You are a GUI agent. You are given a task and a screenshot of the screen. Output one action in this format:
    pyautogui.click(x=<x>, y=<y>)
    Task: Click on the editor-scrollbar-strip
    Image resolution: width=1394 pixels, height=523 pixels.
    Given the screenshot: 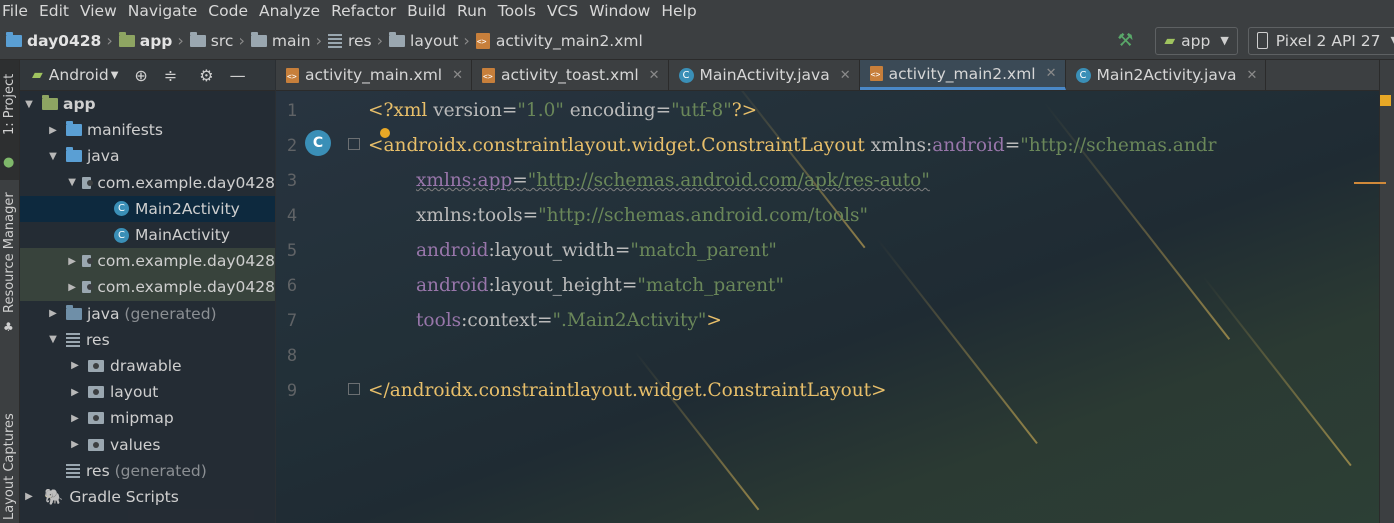 What is the action you would take?
    pyautogui.click(x=1386, y=291)
    